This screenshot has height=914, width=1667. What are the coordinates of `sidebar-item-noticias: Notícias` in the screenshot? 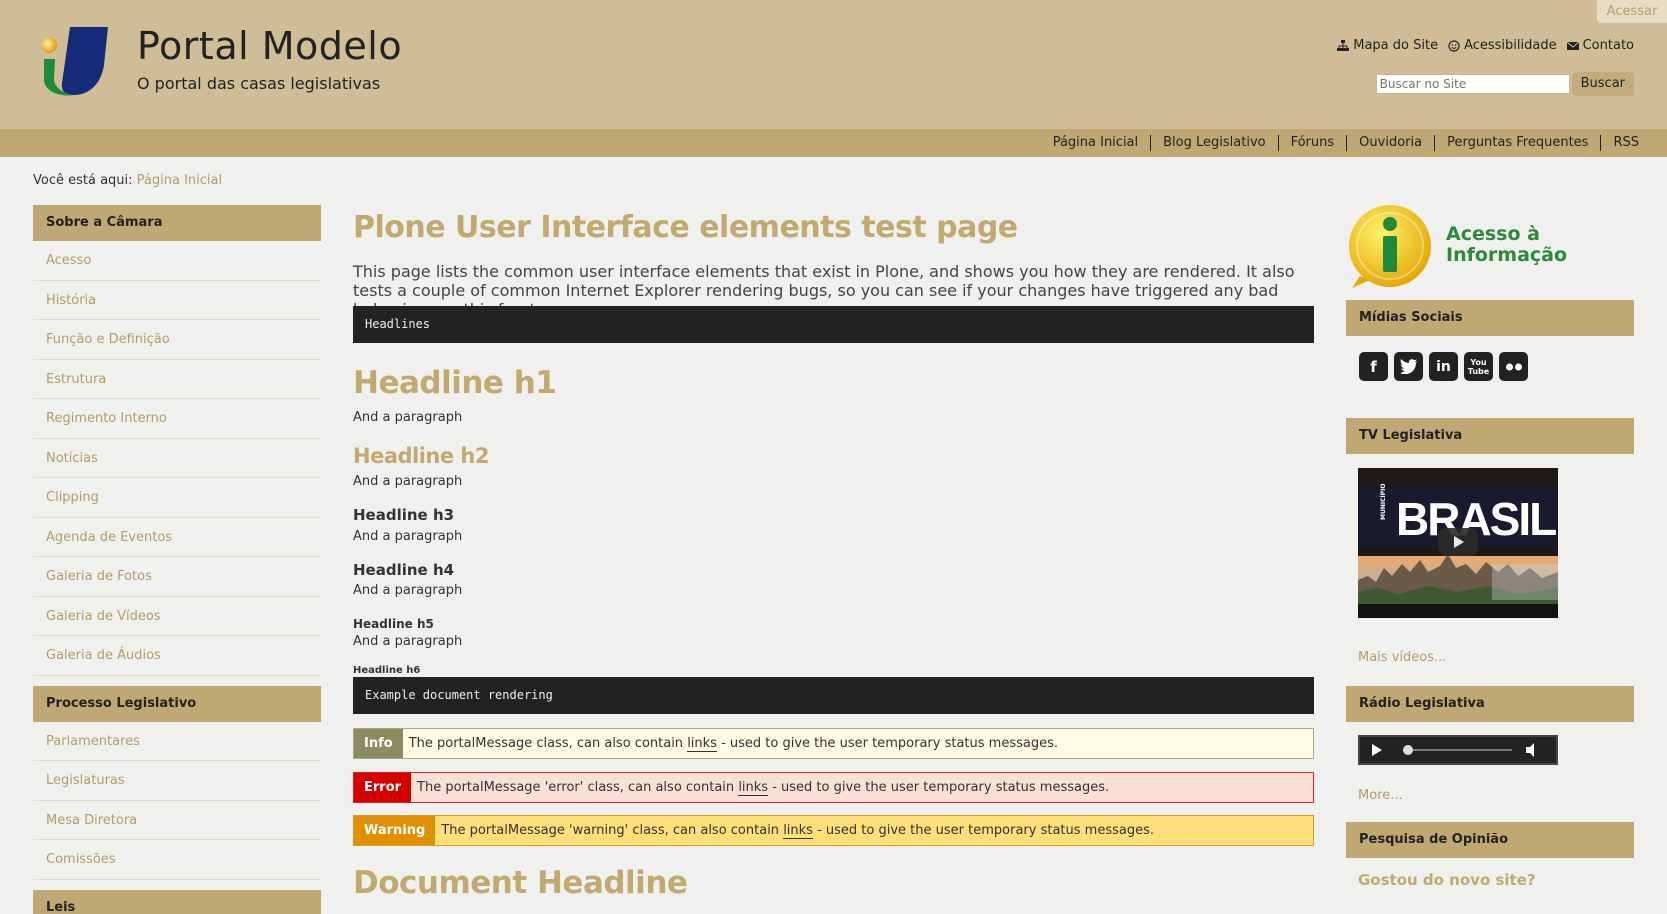 It's located at (177, 458).